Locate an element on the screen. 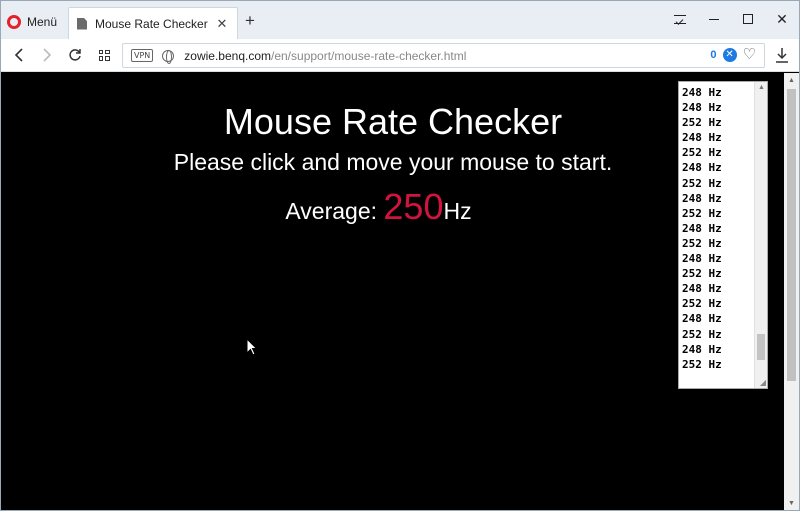  opera-logo-icon is located at coordinates (14, 22).